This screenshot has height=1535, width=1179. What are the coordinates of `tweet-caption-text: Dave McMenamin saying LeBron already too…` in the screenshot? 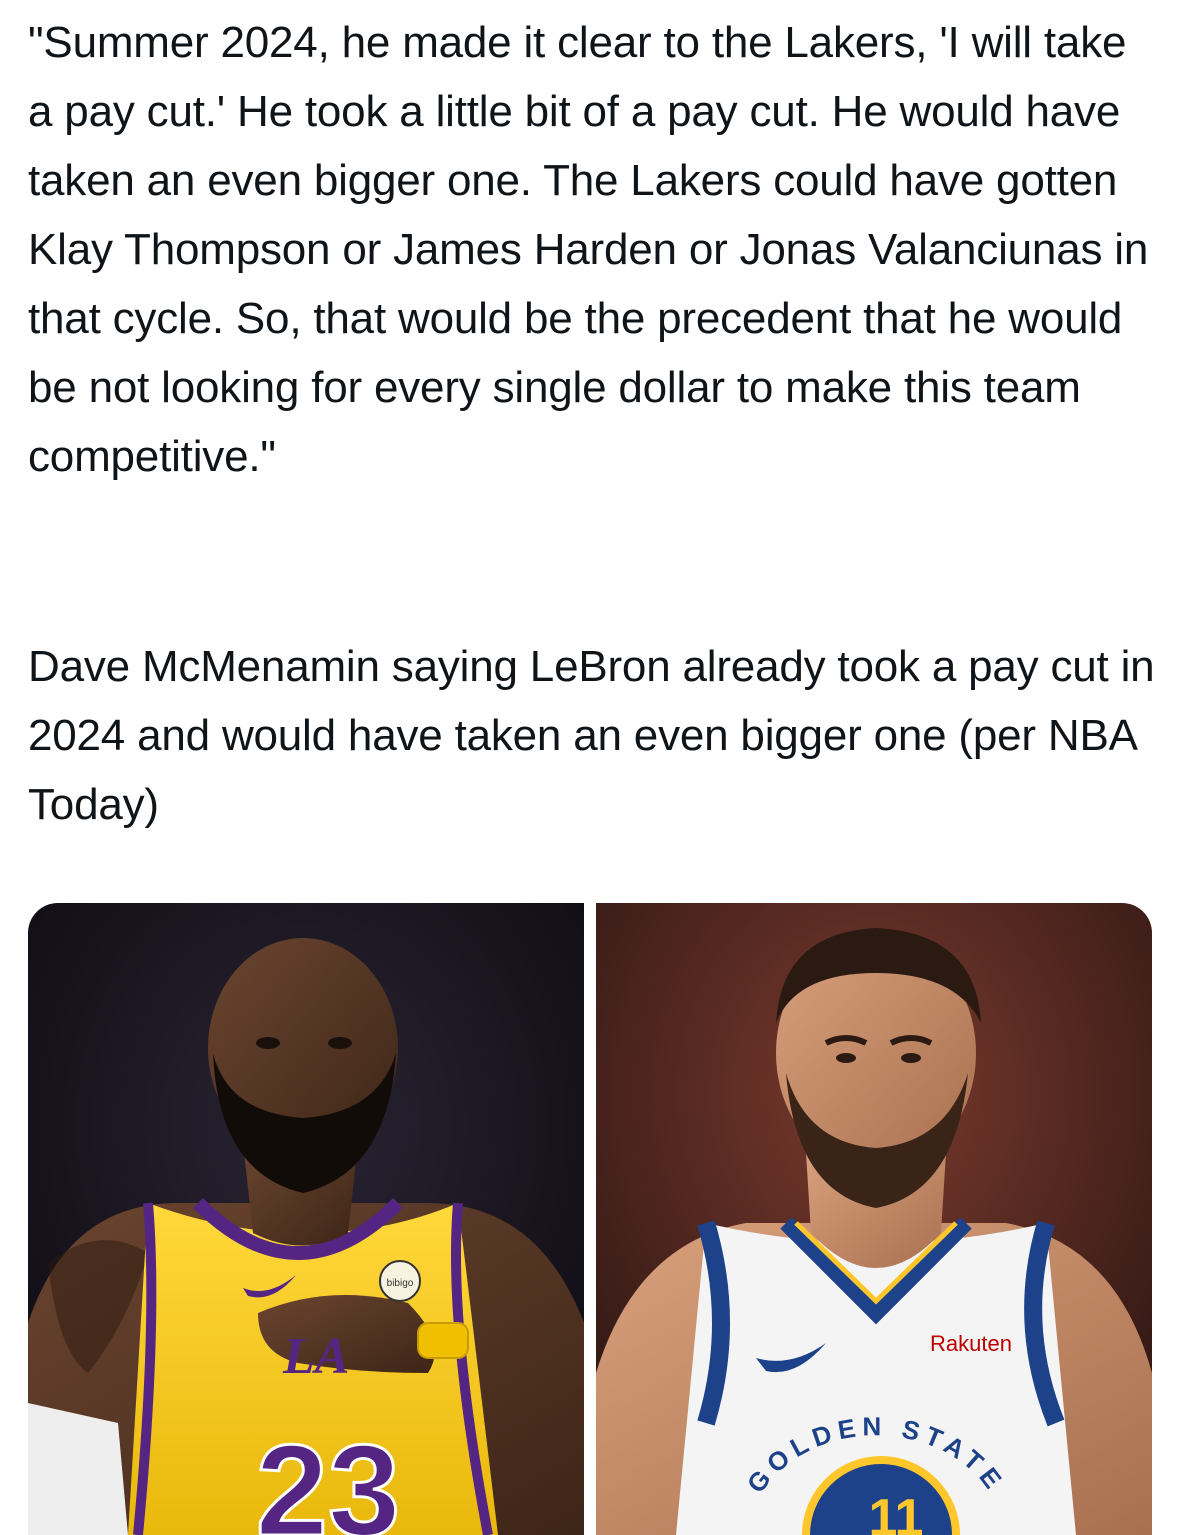 It's located at (597, 735).